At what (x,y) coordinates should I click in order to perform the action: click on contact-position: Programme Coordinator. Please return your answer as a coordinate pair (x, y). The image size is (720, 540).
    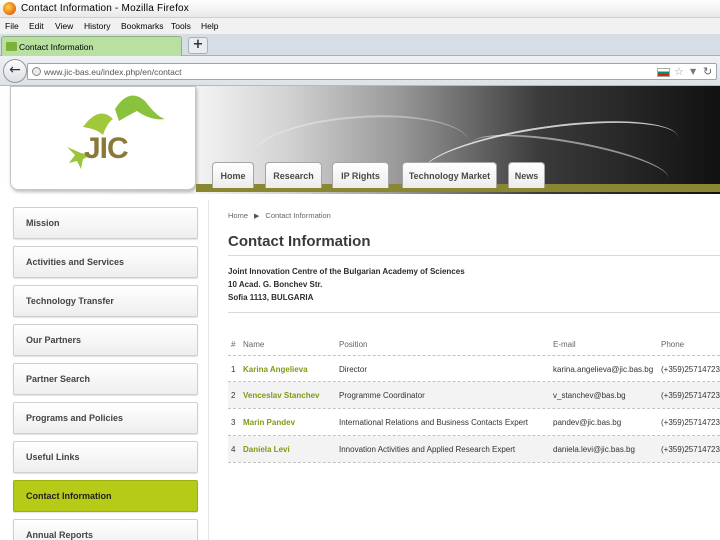
    Looking at the image, I should click on (382, 395).